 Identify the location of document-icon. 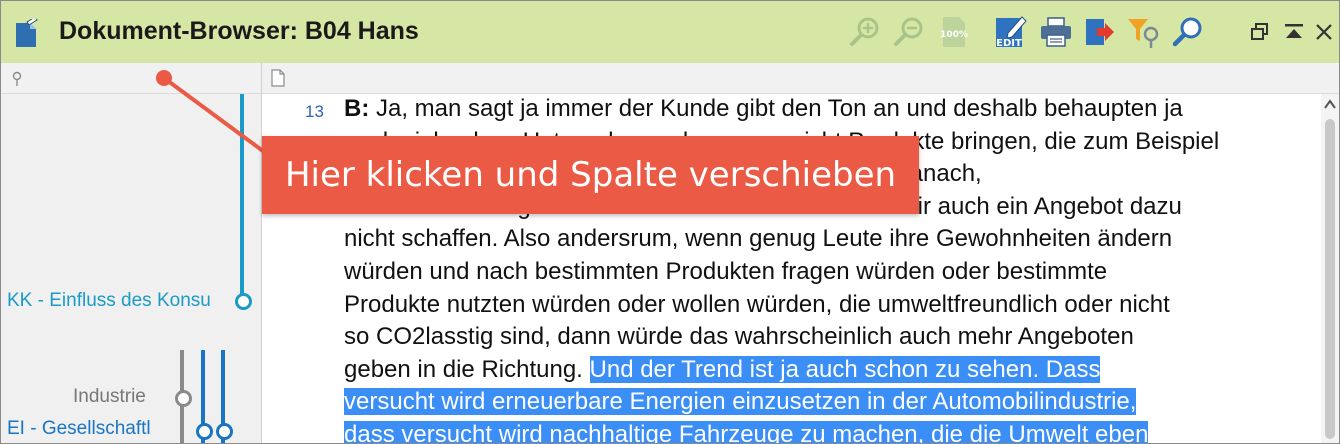
(27, 33).